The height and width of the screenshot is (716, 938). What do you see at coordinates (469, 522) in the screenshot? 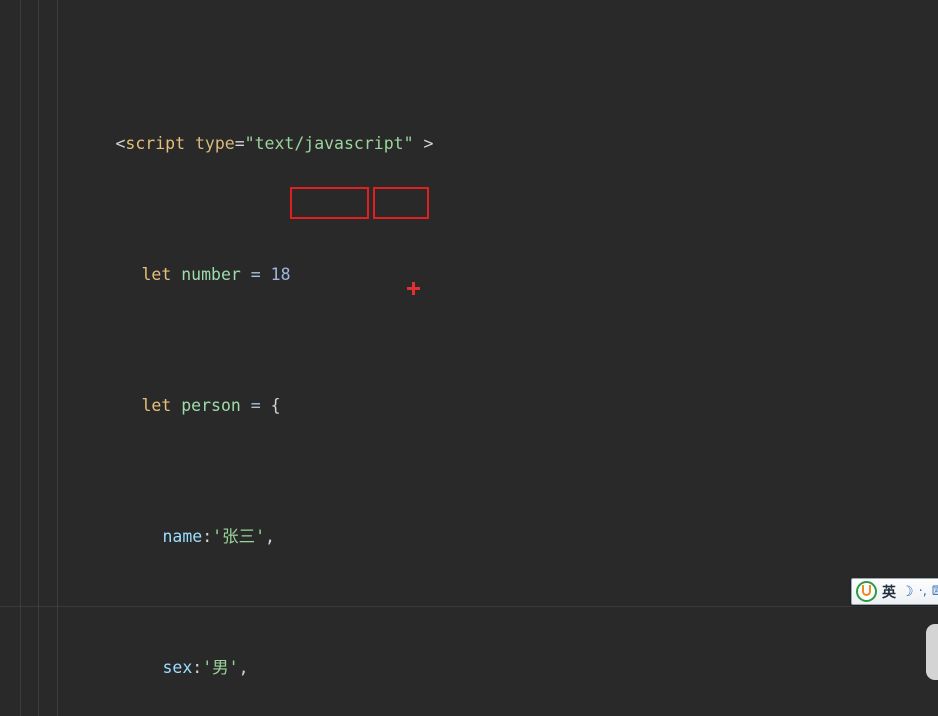
I see `code-line: name:'张三',` at bounding box center [469, 522].